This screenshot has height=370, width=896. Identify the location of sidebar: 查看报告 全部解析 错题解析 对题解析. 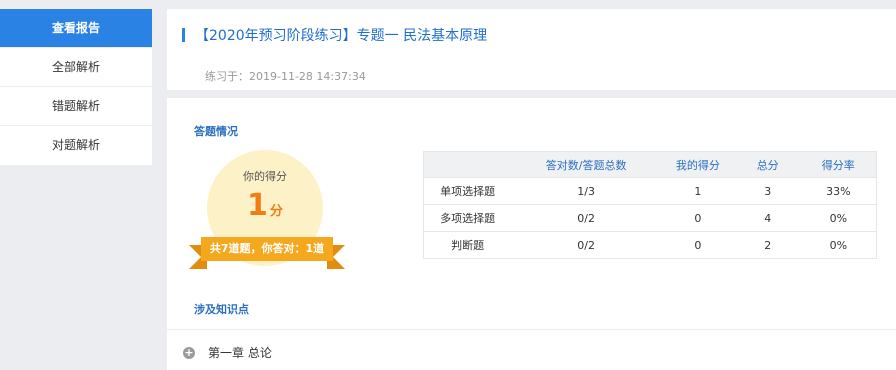
(76, 87).